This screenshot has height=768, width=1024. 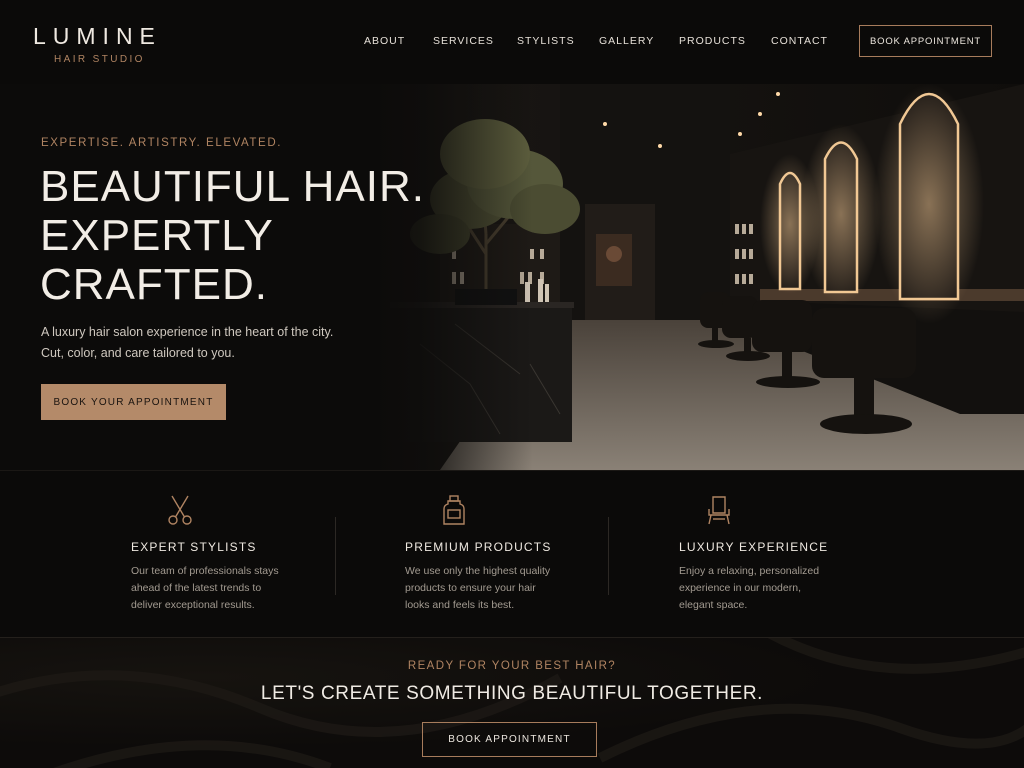 What do you see at coordinates (97, 36) in the screenshot?
I see `brand-name: LUMINE` at bounding box center [97, 36].